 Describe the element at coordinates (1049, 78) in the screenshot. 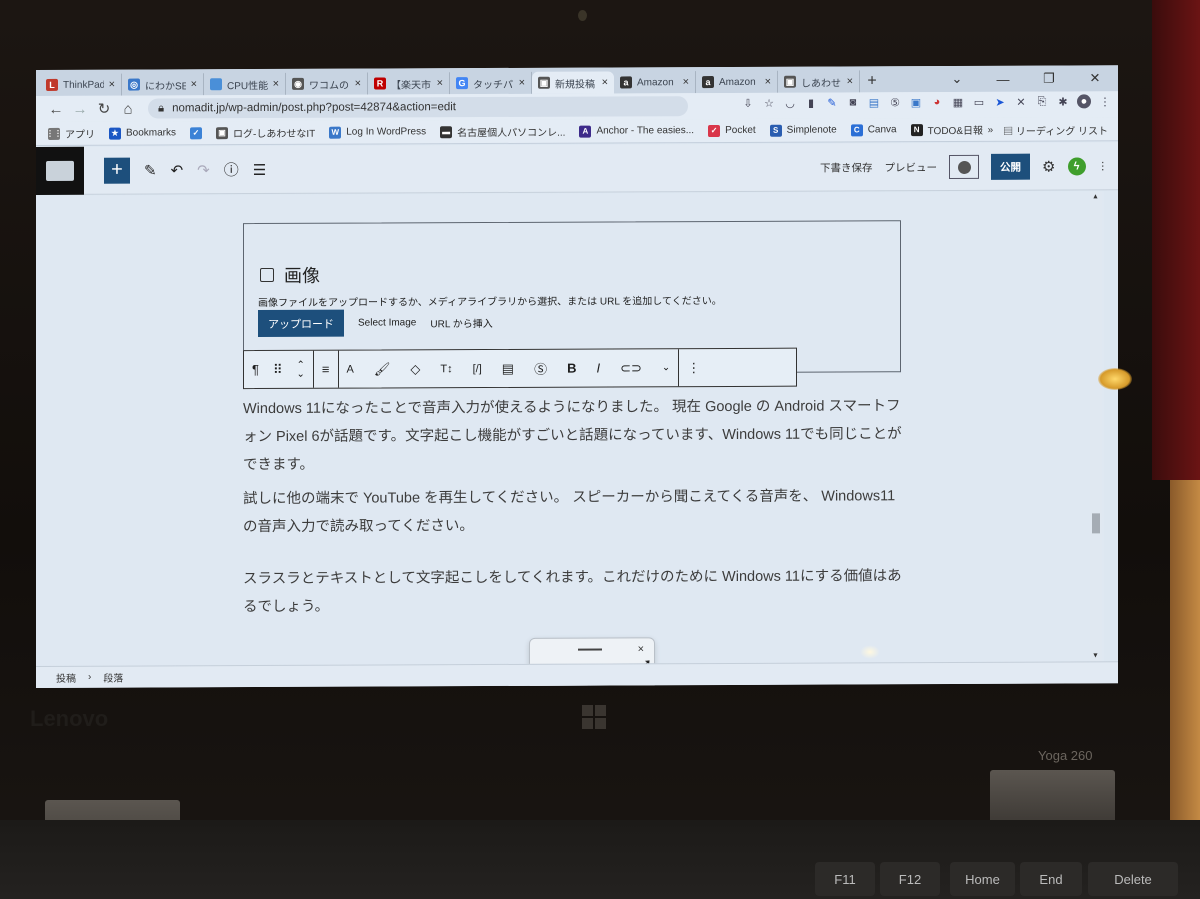

I see `maximize-button: ❐` at that location.